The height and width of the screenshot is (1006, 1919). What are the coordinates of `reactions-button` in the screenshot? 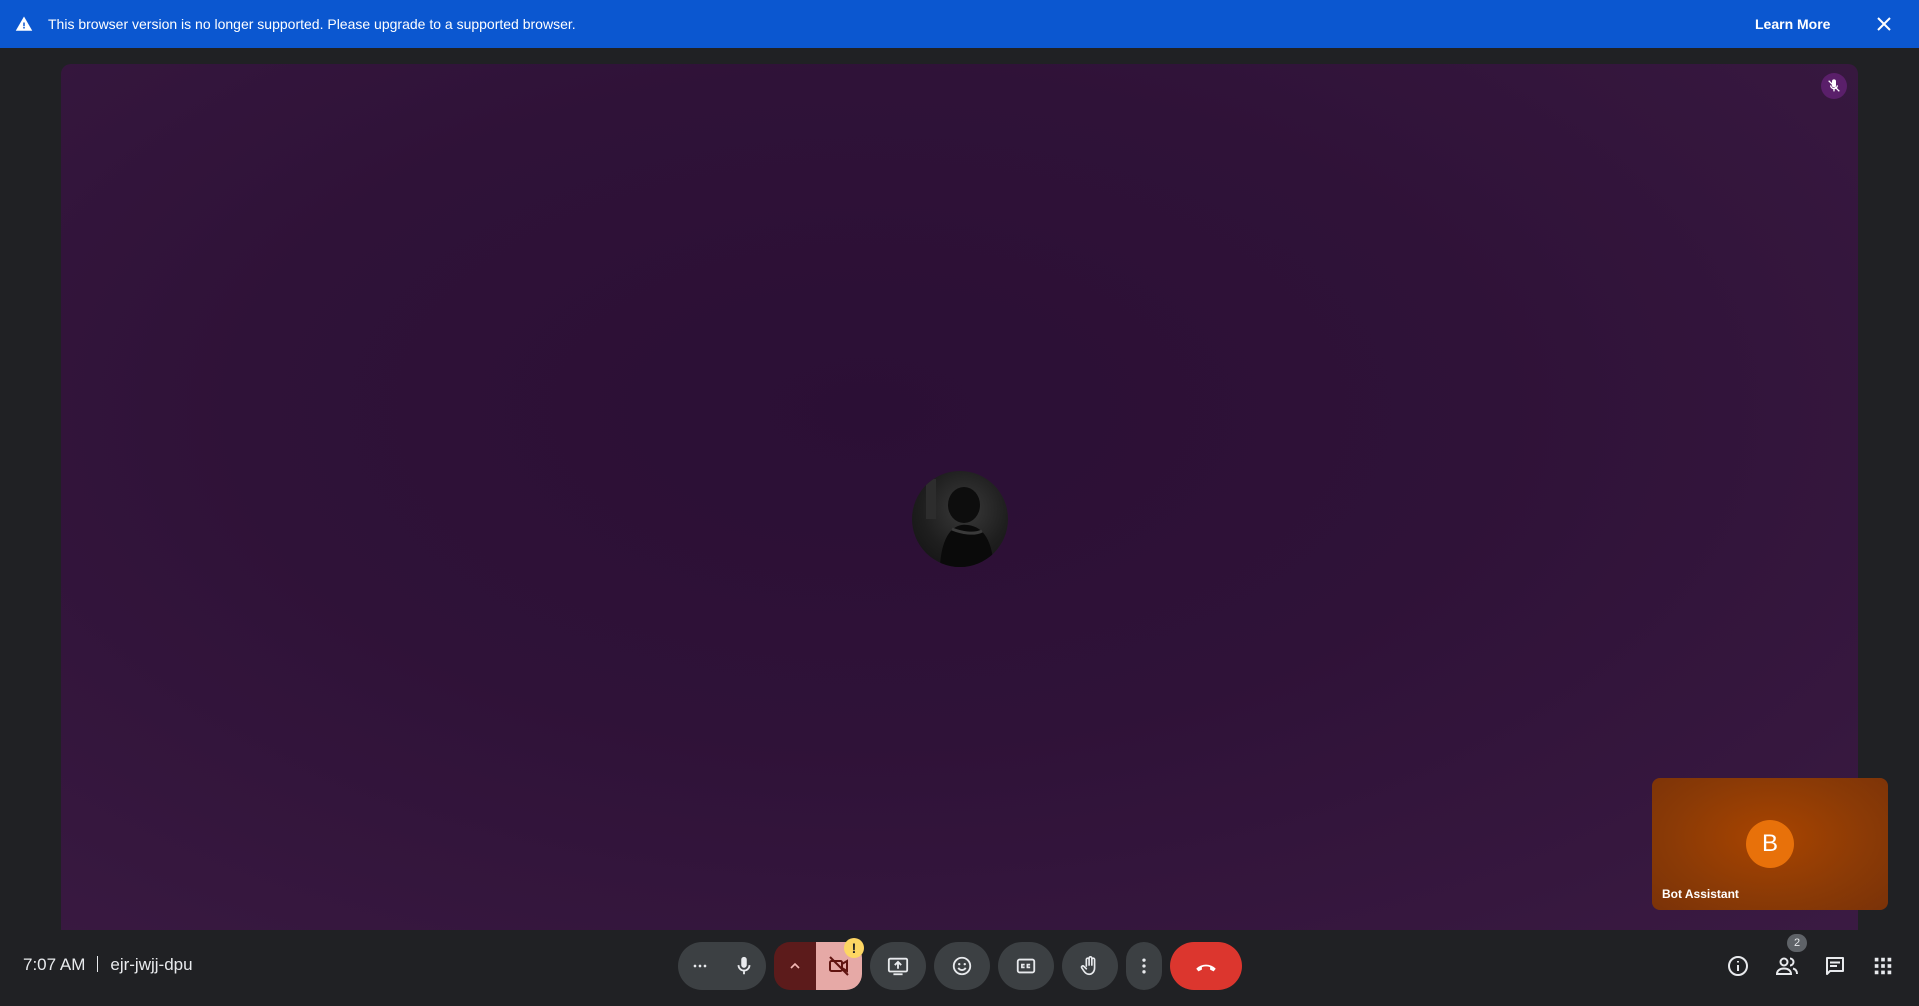 It's located at (962, 966).